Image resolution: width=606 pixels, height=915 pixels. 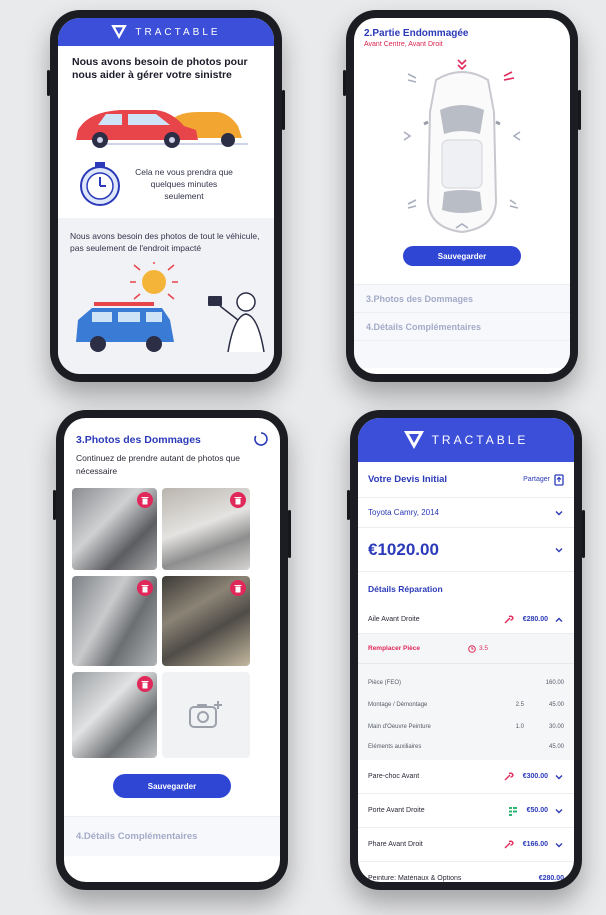 What do you see at coordinates (466, 620) in the screenshot?
I see `expanded-item-row: Aile Avant Droite €280.00` at bounding box center [466, 620].